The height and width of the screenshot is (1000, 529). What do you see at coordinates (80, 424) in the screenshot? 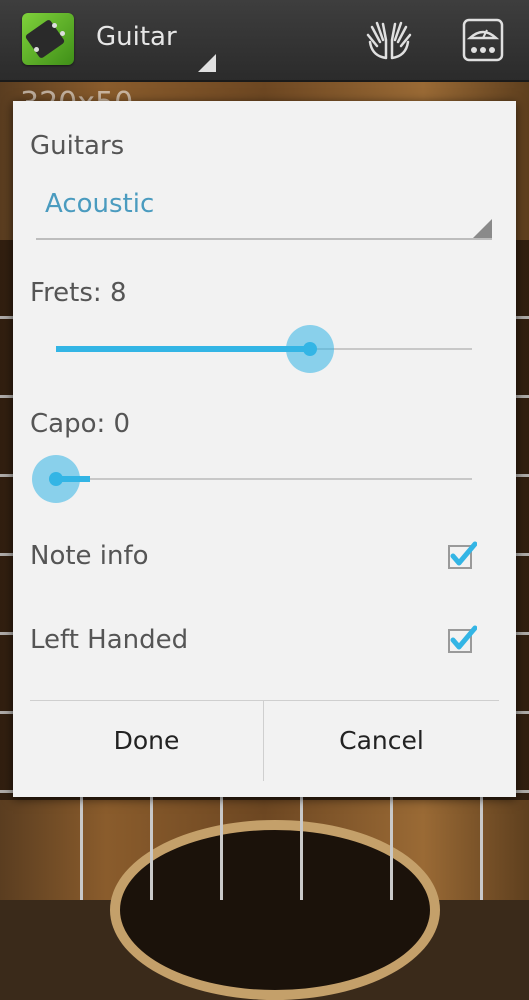
I see `capo-label: Capo: 0` at bounding box center [80, 424].